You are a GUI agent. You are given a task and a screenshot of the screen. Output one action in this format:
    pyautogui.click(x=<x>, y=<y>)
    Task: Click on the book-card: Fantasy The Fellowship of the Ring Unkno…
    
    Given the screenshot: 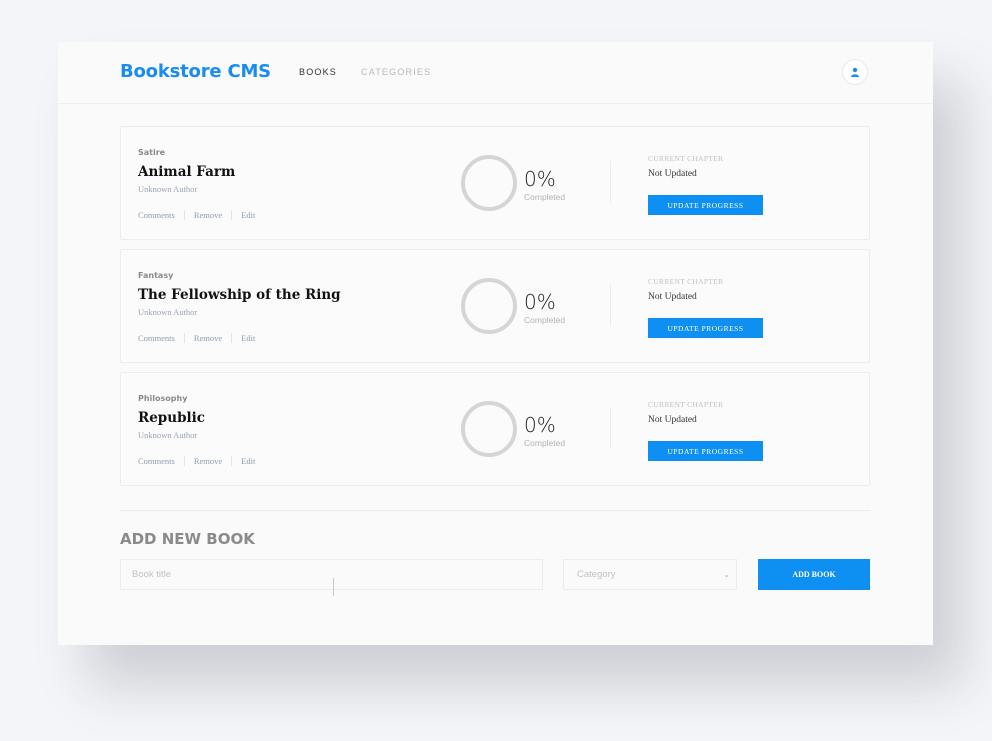 What is the action you would take?
    pyautogui.click(x=495, y=306)
    